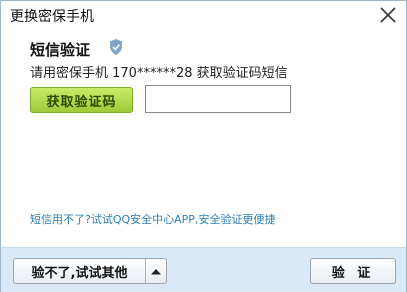 The width and height of the screenshot is (407, 292). Describe the element at coordinates (218, 99) in the screenshot. I see `verification-code-input` at that location.